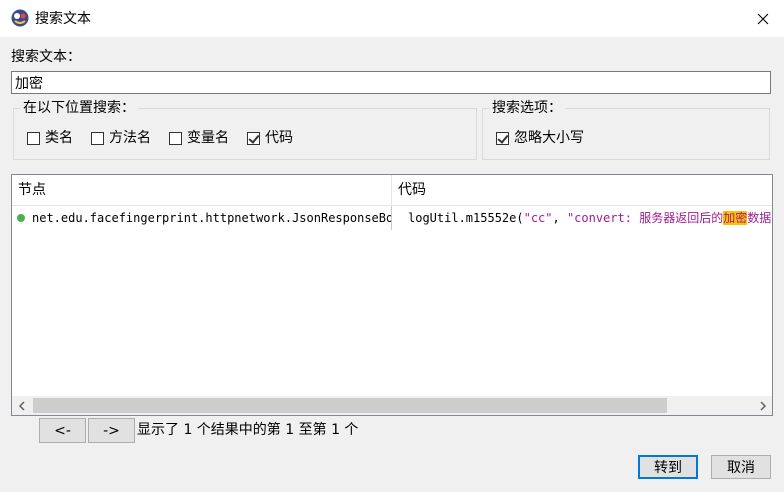  I want to click on checkbox-ignore-case: 忽略大小写, so click(540, 138).